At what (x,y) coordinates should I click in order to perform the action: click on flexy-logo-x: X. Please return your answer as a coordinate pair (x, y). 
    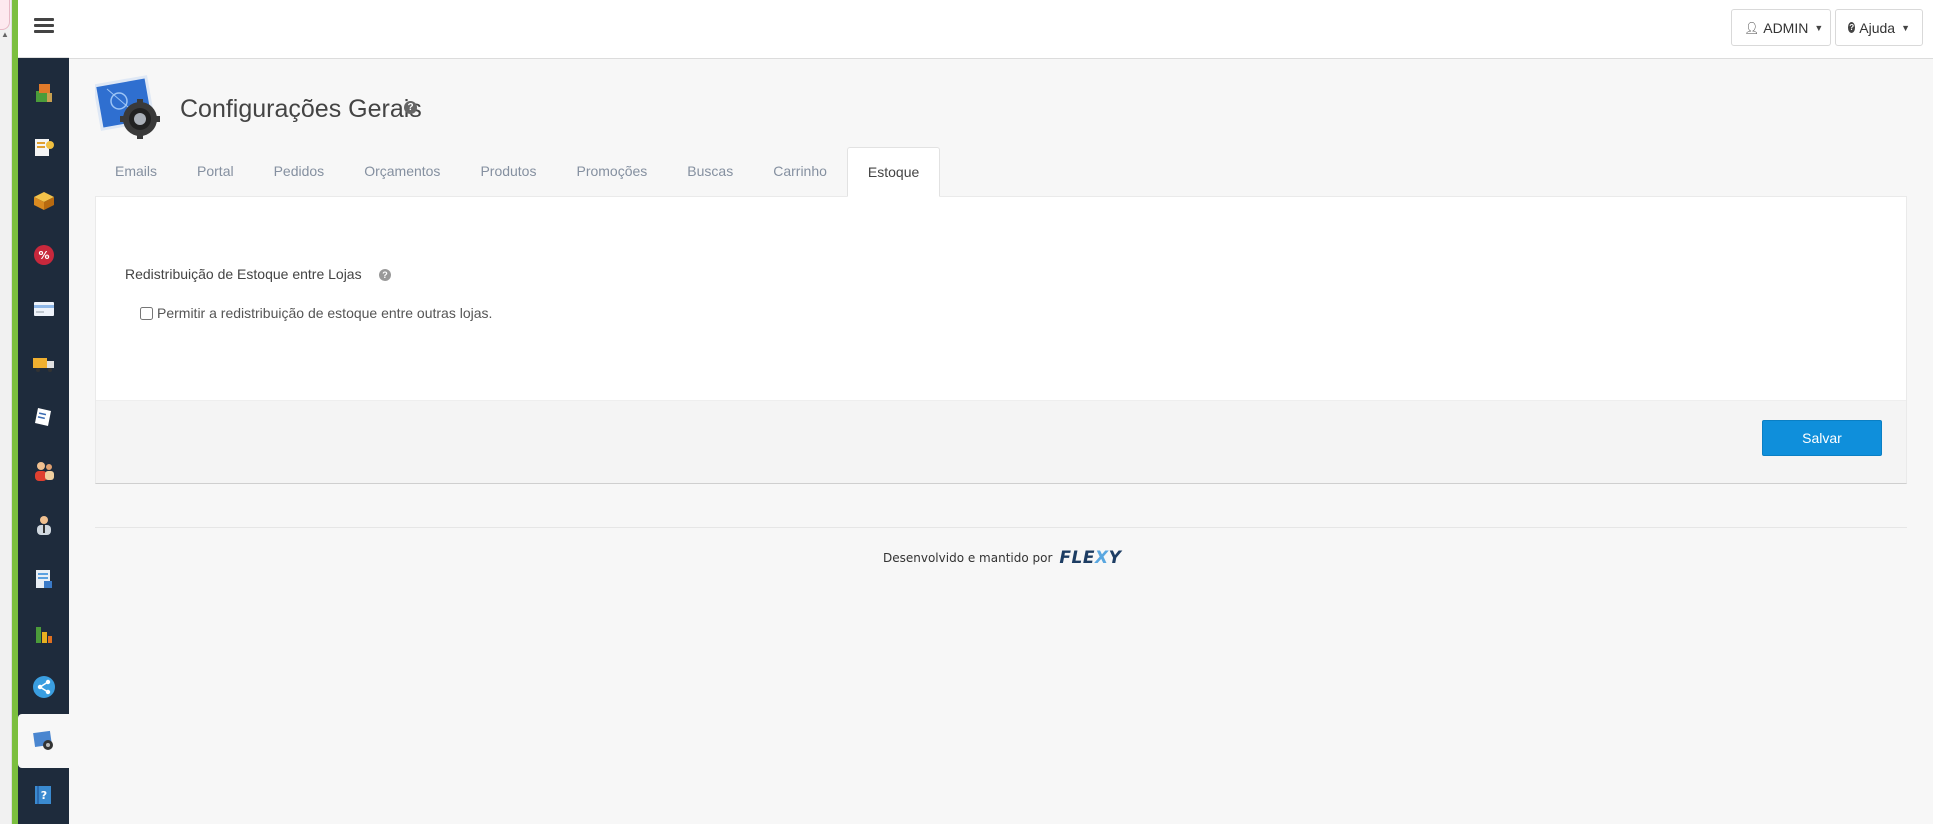
    Looking at the image, I should click on (1101, 558).